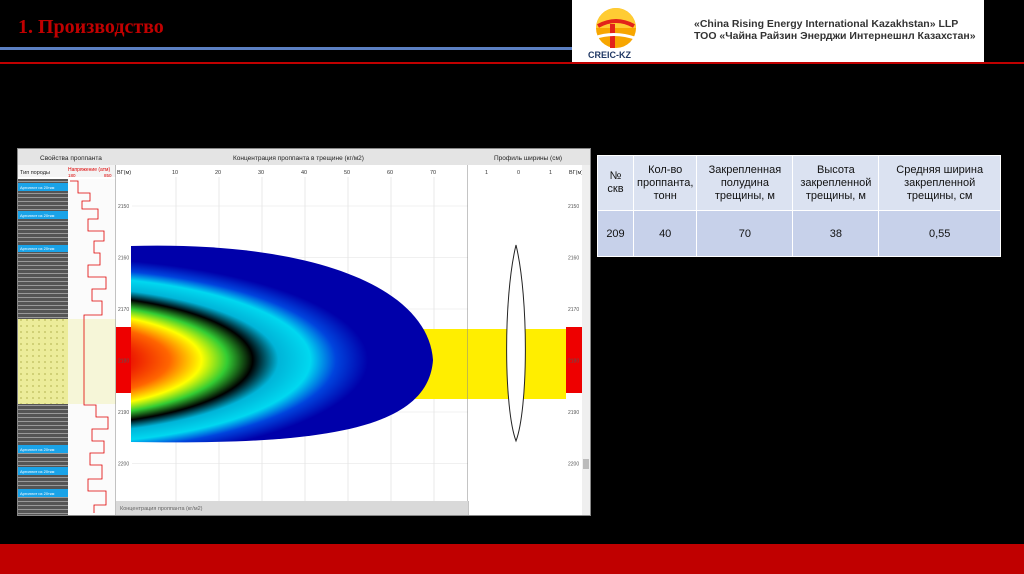  I want to click on width-profile-header: Профиль ширины (см), so click(528, 158).